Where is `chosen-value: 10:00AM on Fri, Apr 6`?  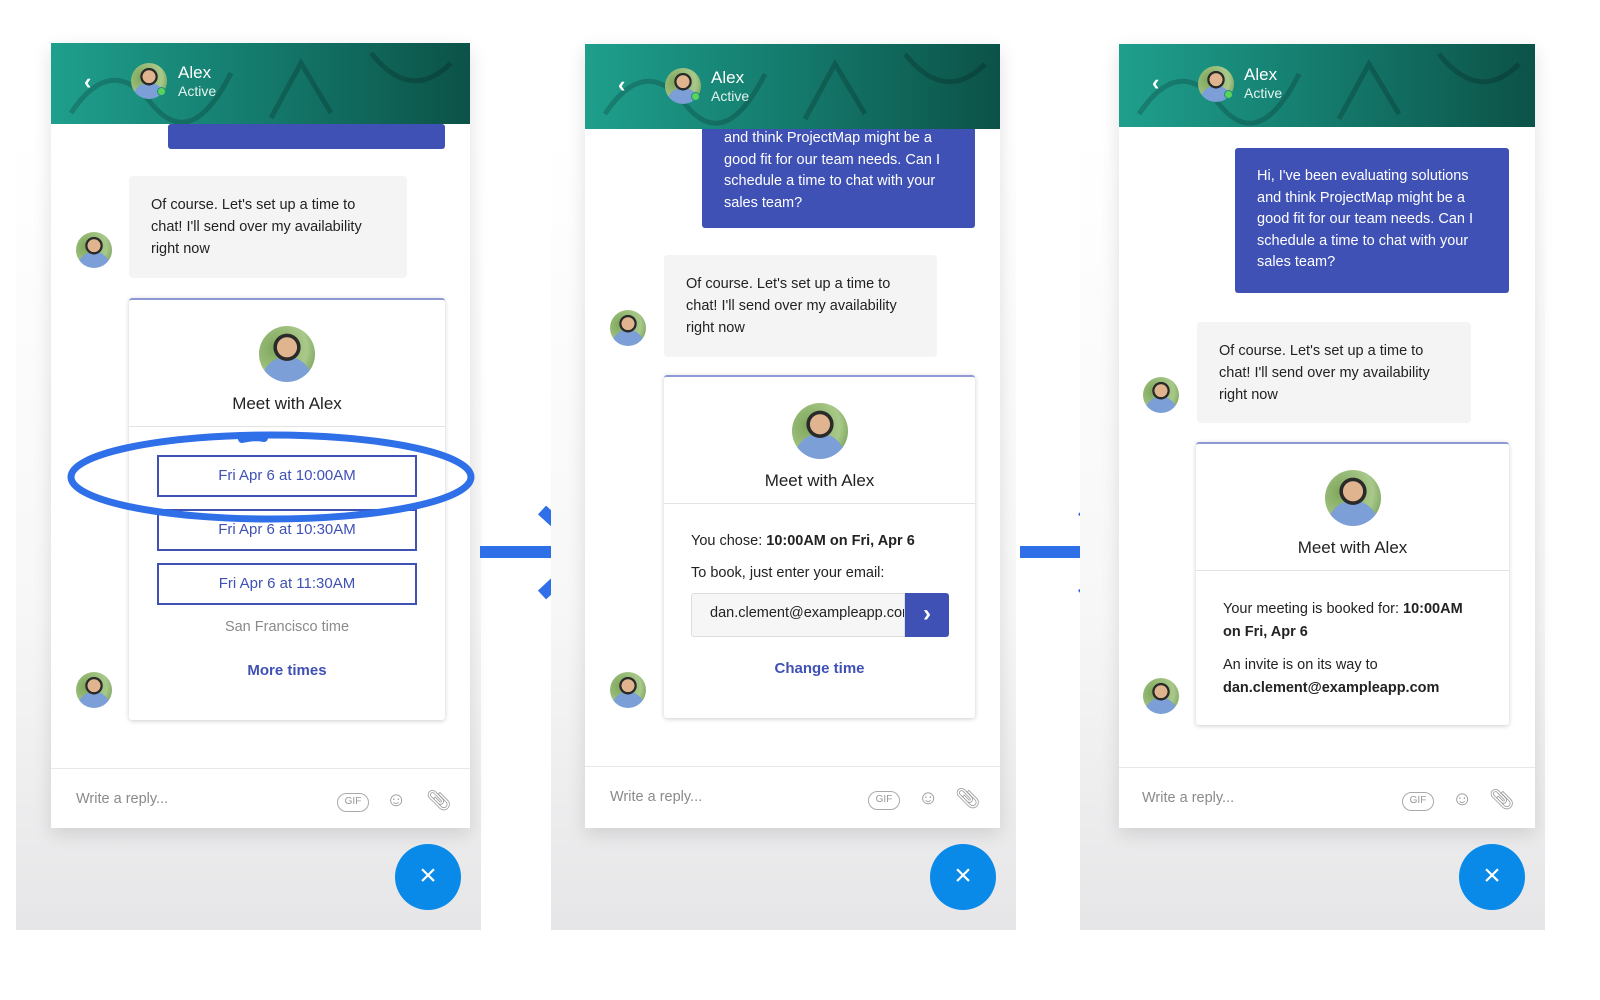
chosen-value: 10:00AM on Fri, Apr 6 is located at coordinates (840, 541).